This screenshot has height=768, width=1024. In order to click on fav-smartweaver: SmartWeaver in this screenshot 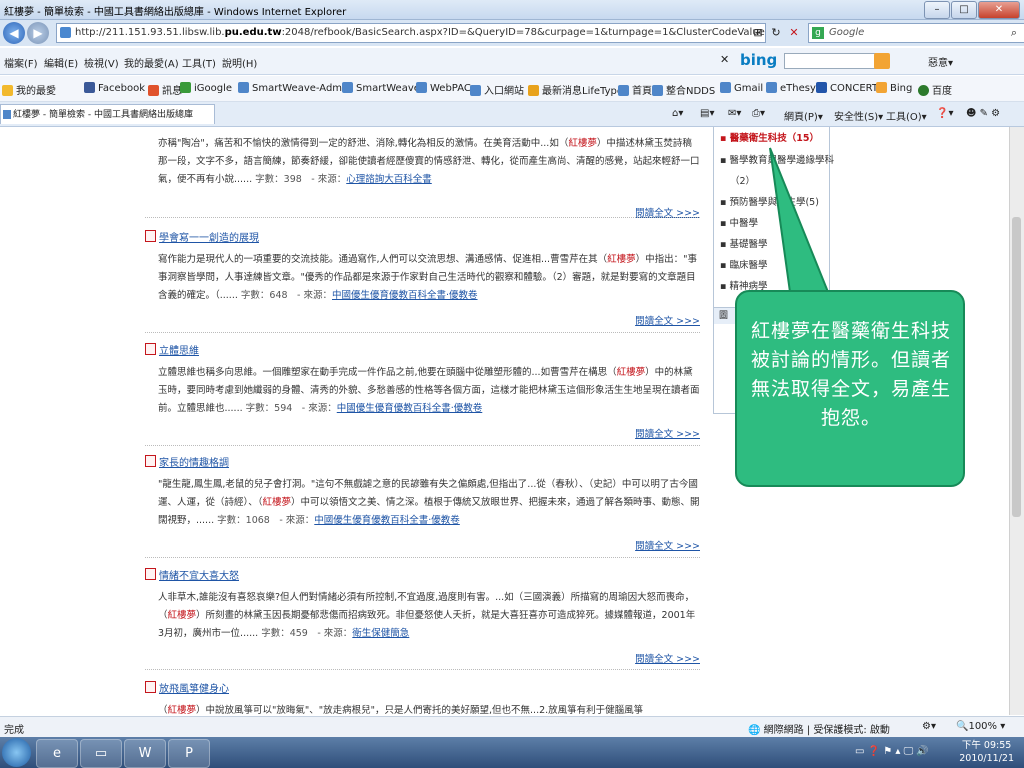, I will do `click(383, 88)`.